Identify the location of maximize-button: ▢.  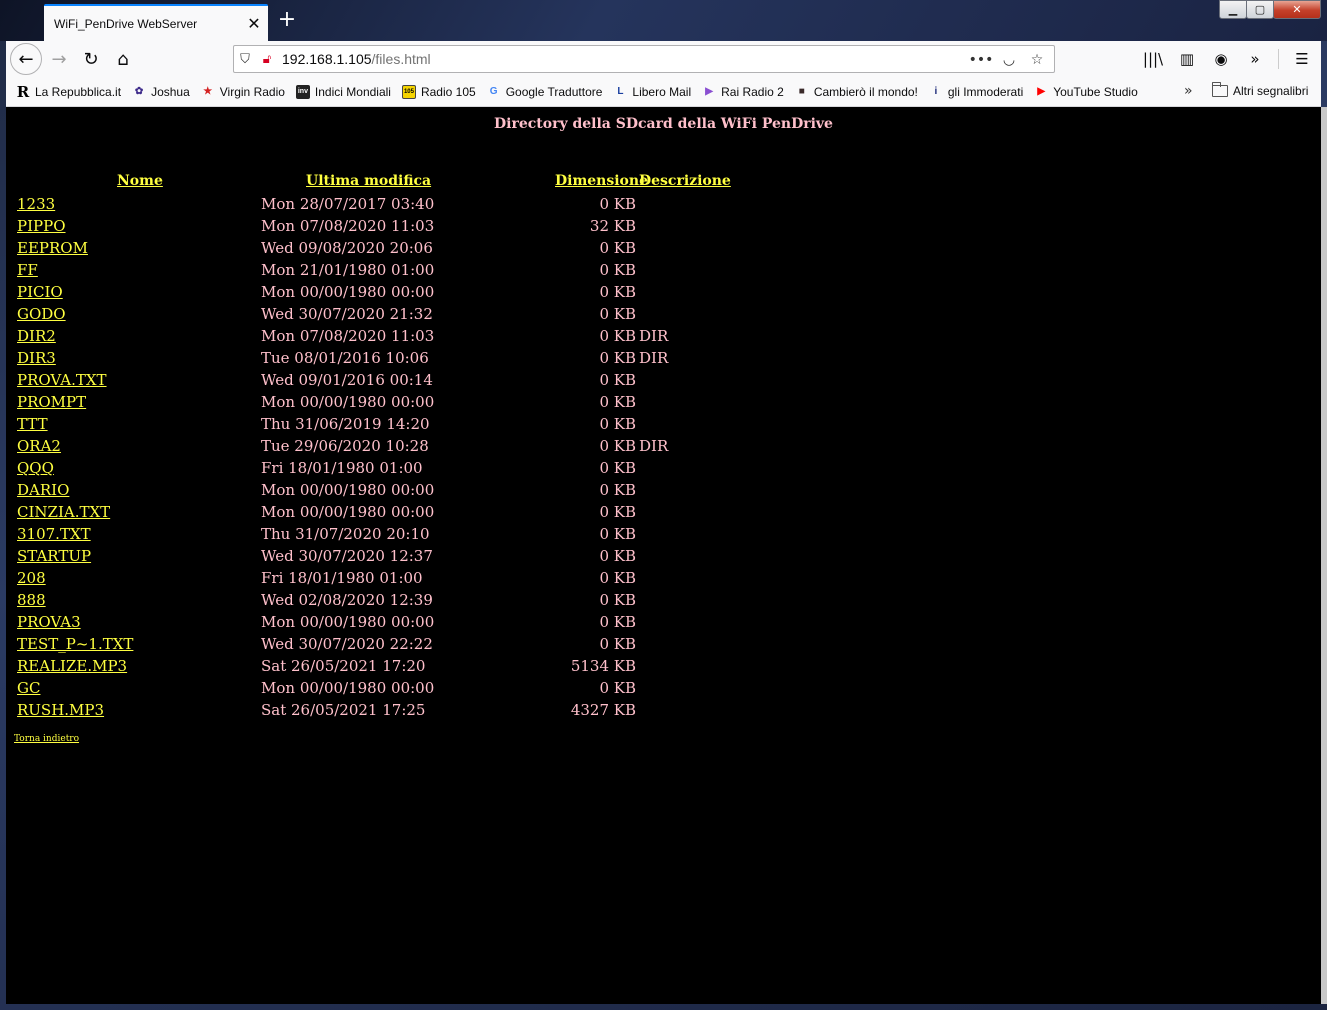
(1260, 9).